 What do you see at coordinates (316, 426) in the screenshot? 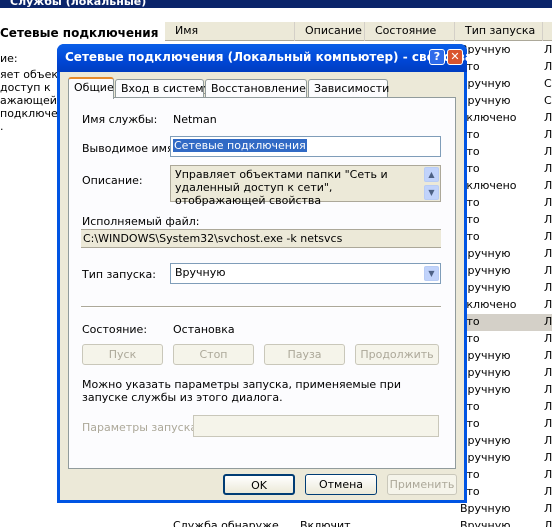
I see `params-input` at bounding box center [316, 426].